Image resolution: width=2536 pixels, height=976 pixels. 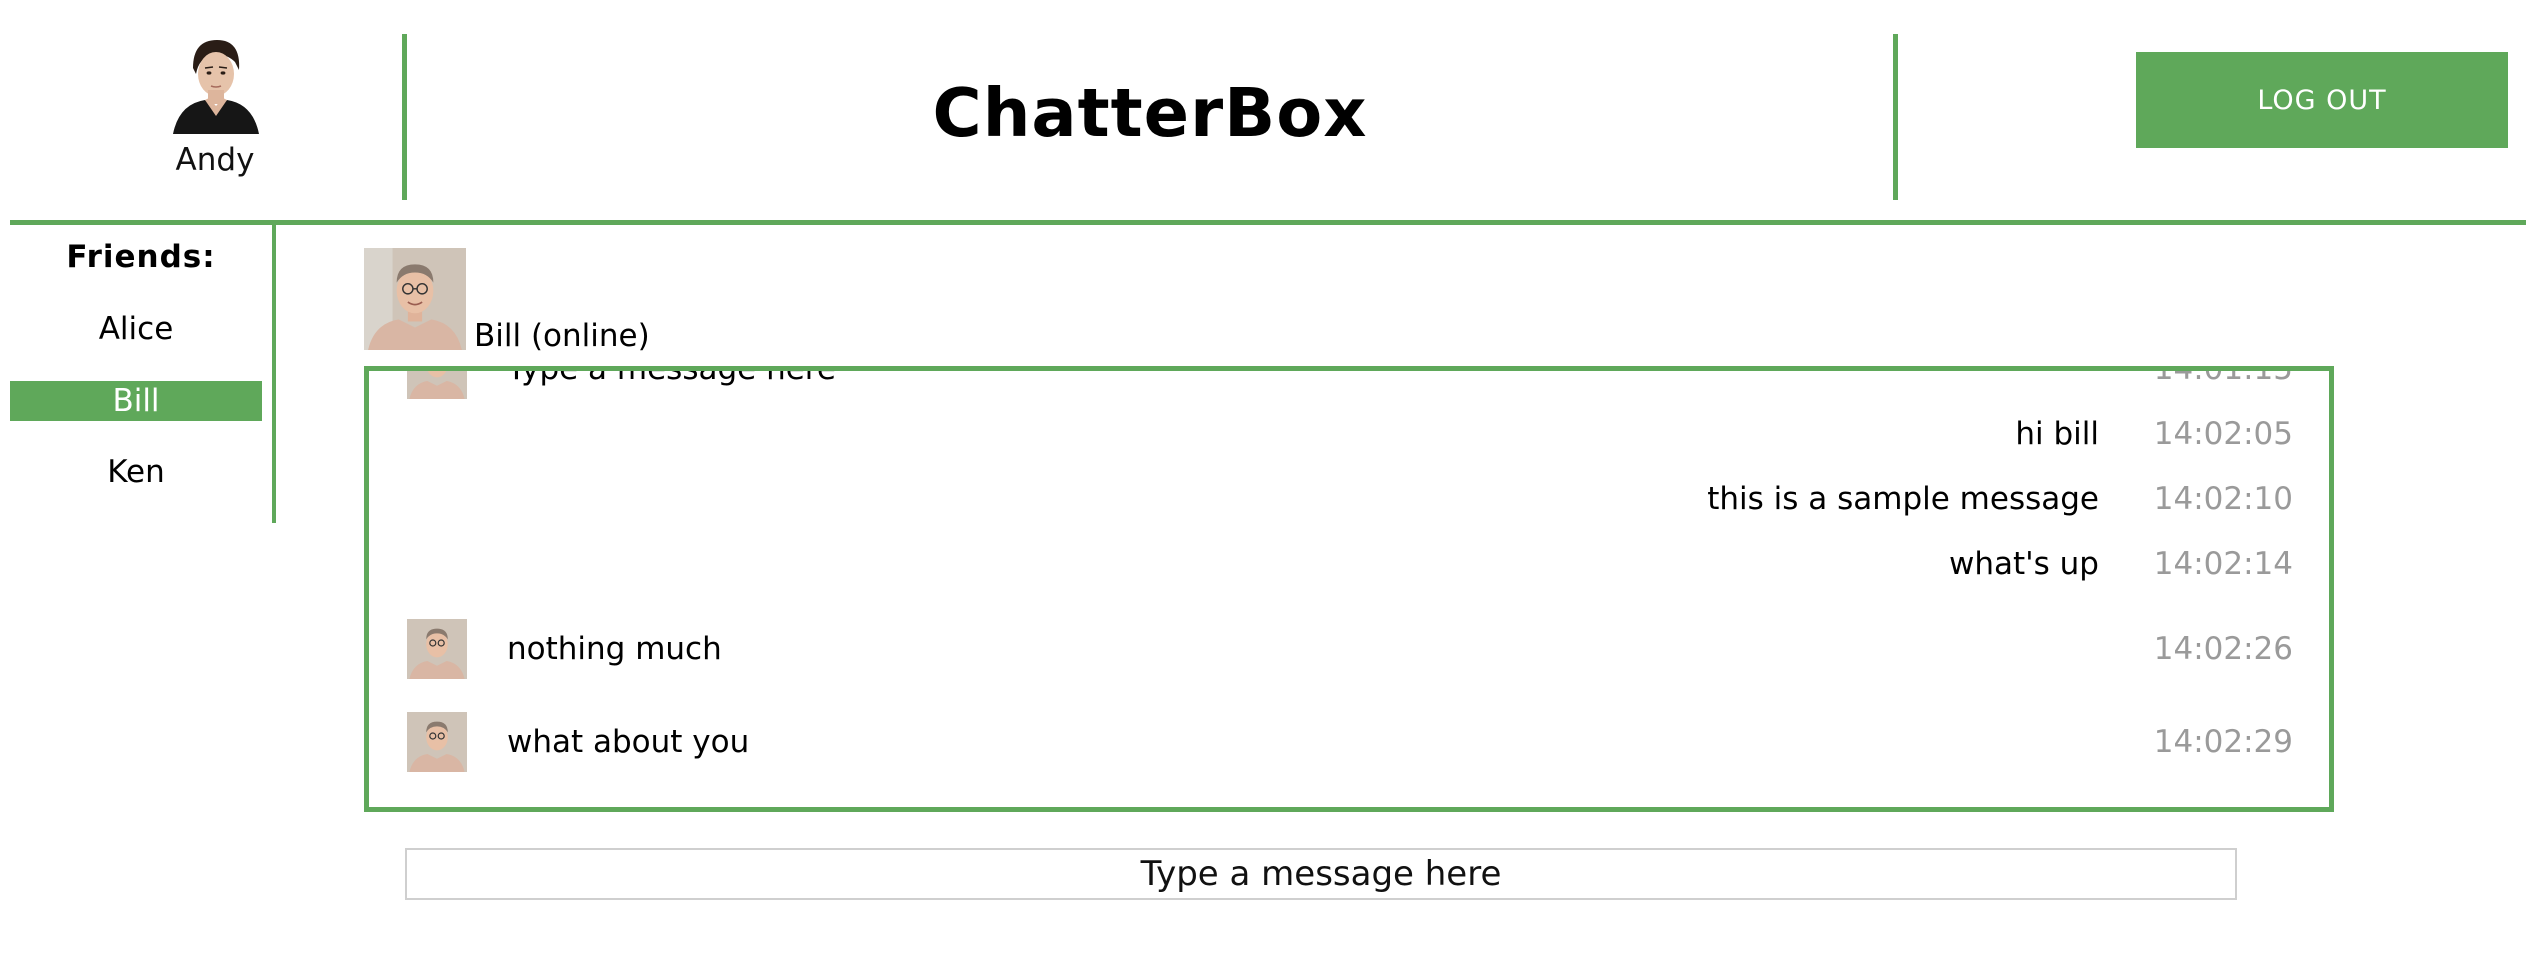 I want to click on message-row: nothing much 14:02:26, so click(x=1349, y=649).